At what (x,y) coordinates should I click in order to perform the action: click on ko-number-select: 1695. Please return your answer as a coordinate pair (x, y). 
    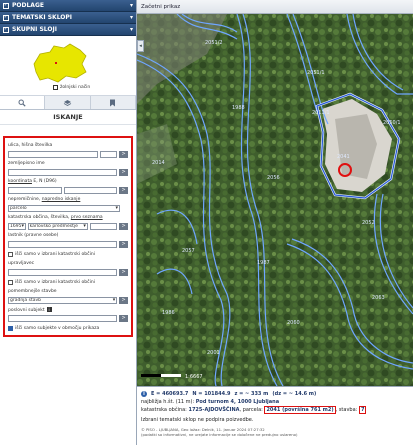
    Looking at the image, I should click on (17, 226).